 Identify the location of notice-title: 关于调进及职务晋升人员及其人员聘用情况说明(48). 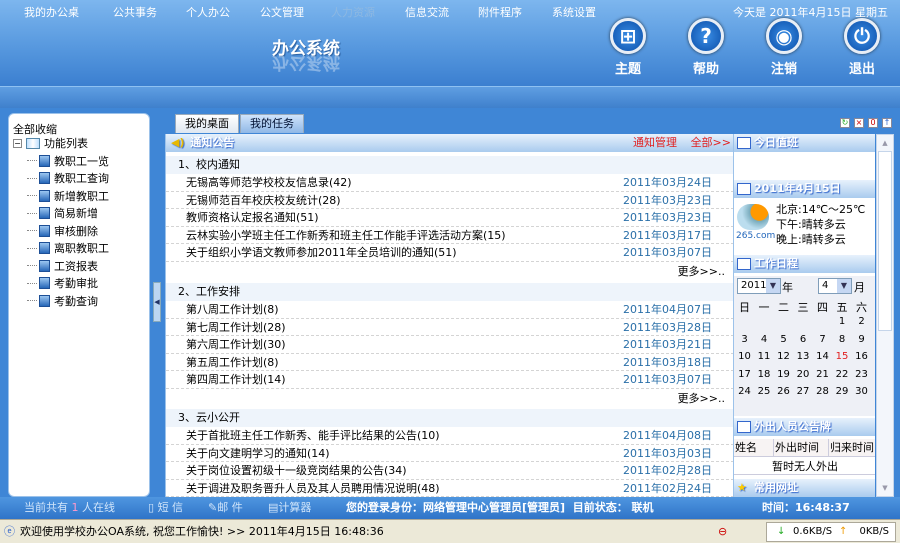
(313, 488).